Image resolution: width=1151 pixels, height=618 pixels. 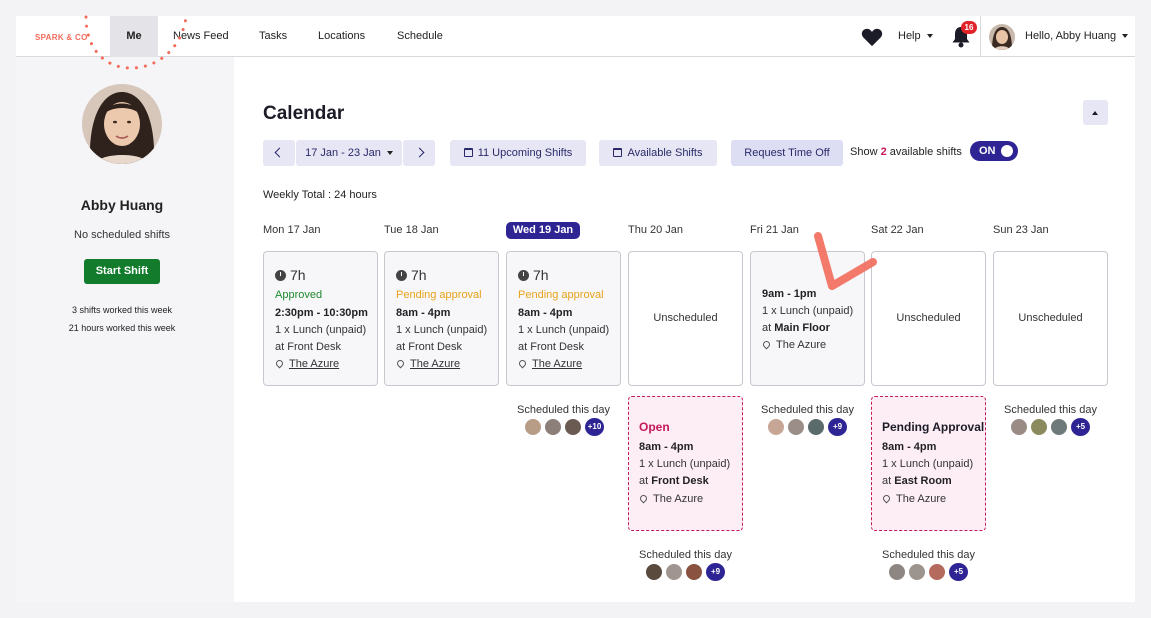 I want to click on show-prefix: Show, so click(x=864, y=152).